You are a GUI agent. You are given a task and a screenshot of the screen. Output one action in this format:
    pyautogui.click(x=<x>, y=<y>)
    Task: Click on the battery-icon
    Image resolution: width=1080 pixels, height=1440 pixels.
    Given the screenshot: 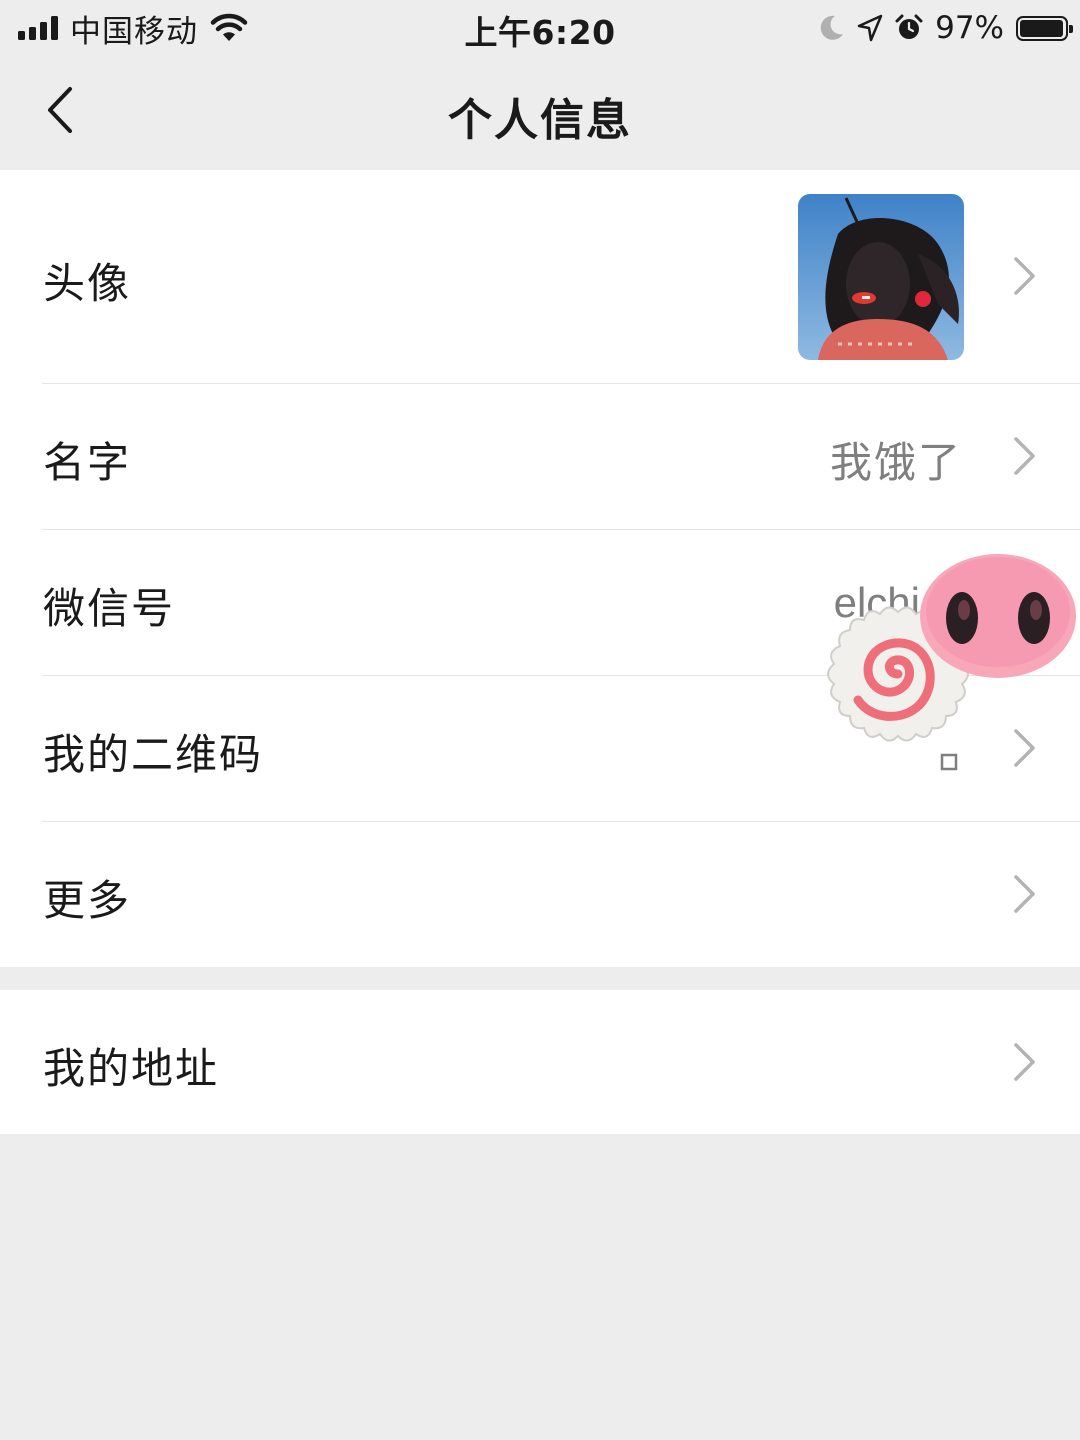 What is the action you would take?
    pyautogui.click(x=1044, y=28)
    